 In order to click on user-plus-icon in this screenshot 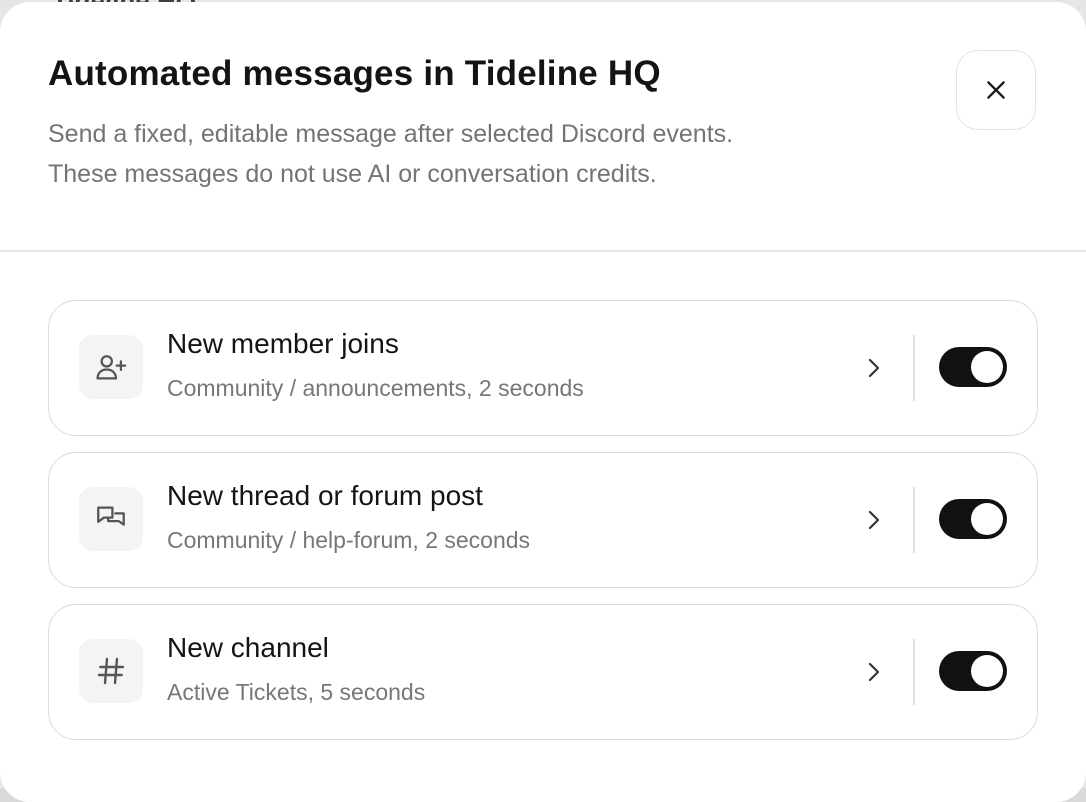, I will do `click(111, 367)`.